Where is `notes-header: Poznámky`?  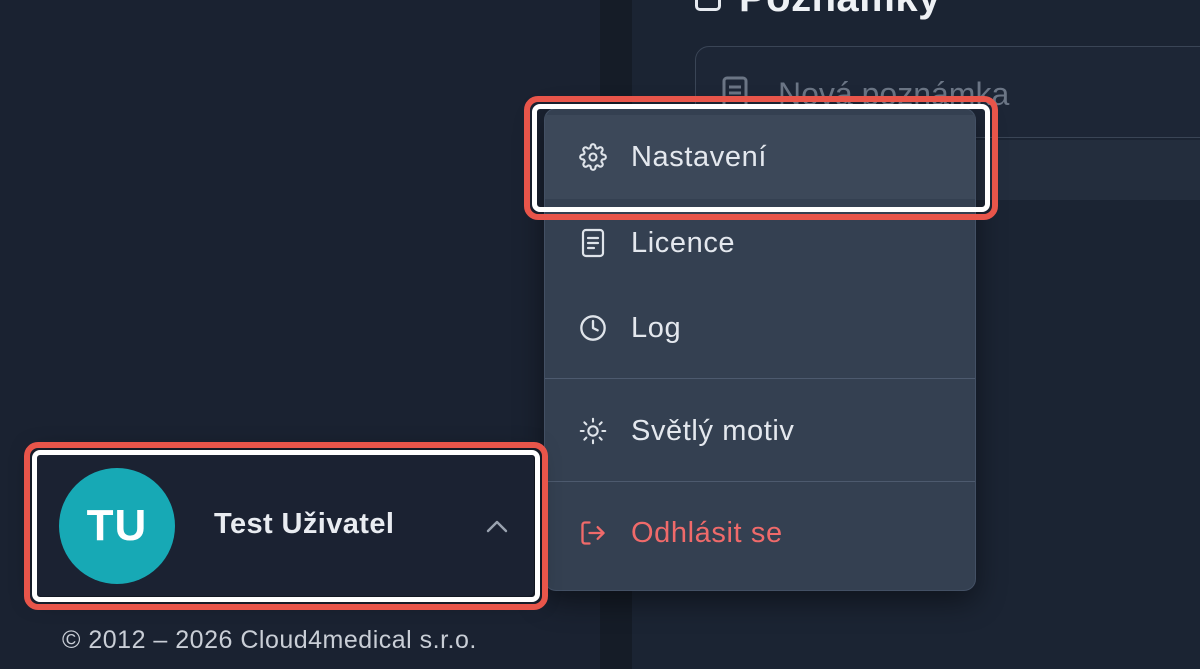 notes-header: Poznámky is located at coordinates (818, 11).